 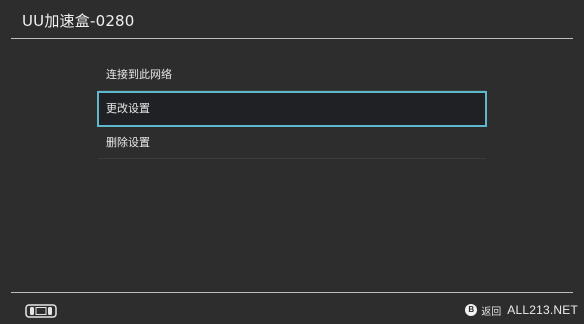 I want to click on footer-actions: B 返回 ALL213.NET, so click(x=521, y=310).